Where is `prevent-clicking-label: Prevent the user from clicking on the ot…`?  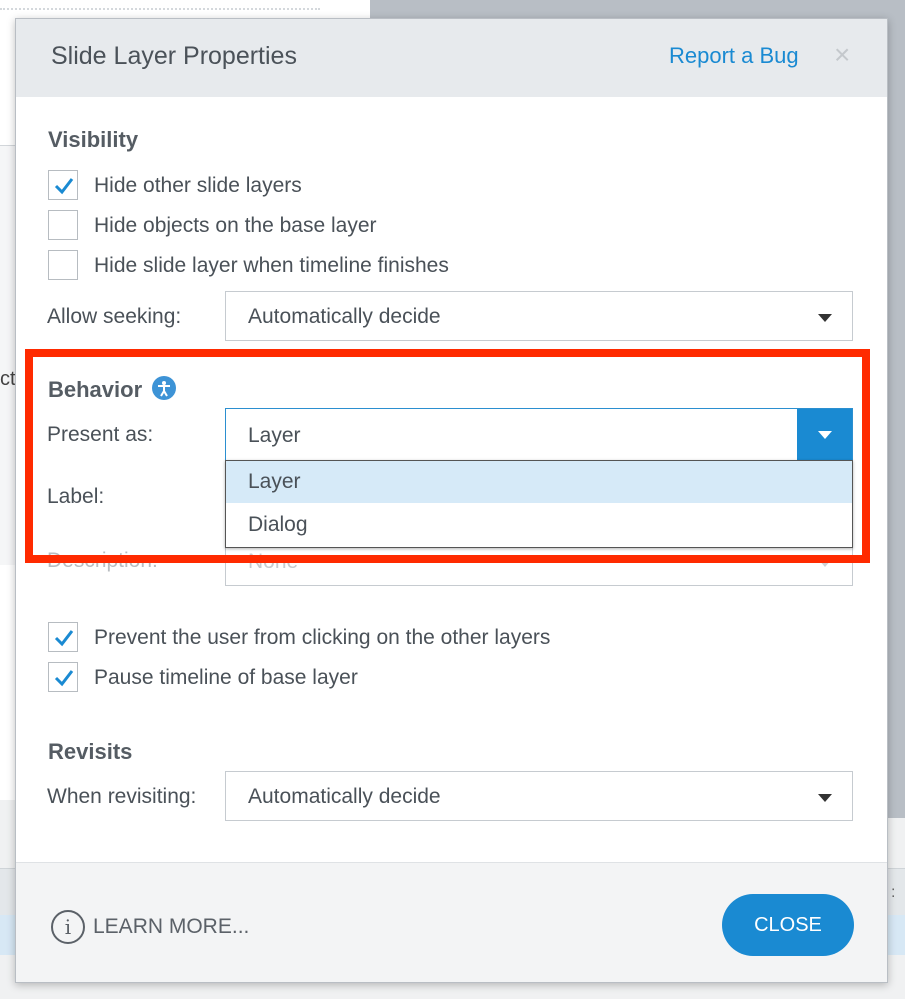 prevent-clicking-label: Prevent the user from clicking on the ot… is located at coordinates (322, 638).